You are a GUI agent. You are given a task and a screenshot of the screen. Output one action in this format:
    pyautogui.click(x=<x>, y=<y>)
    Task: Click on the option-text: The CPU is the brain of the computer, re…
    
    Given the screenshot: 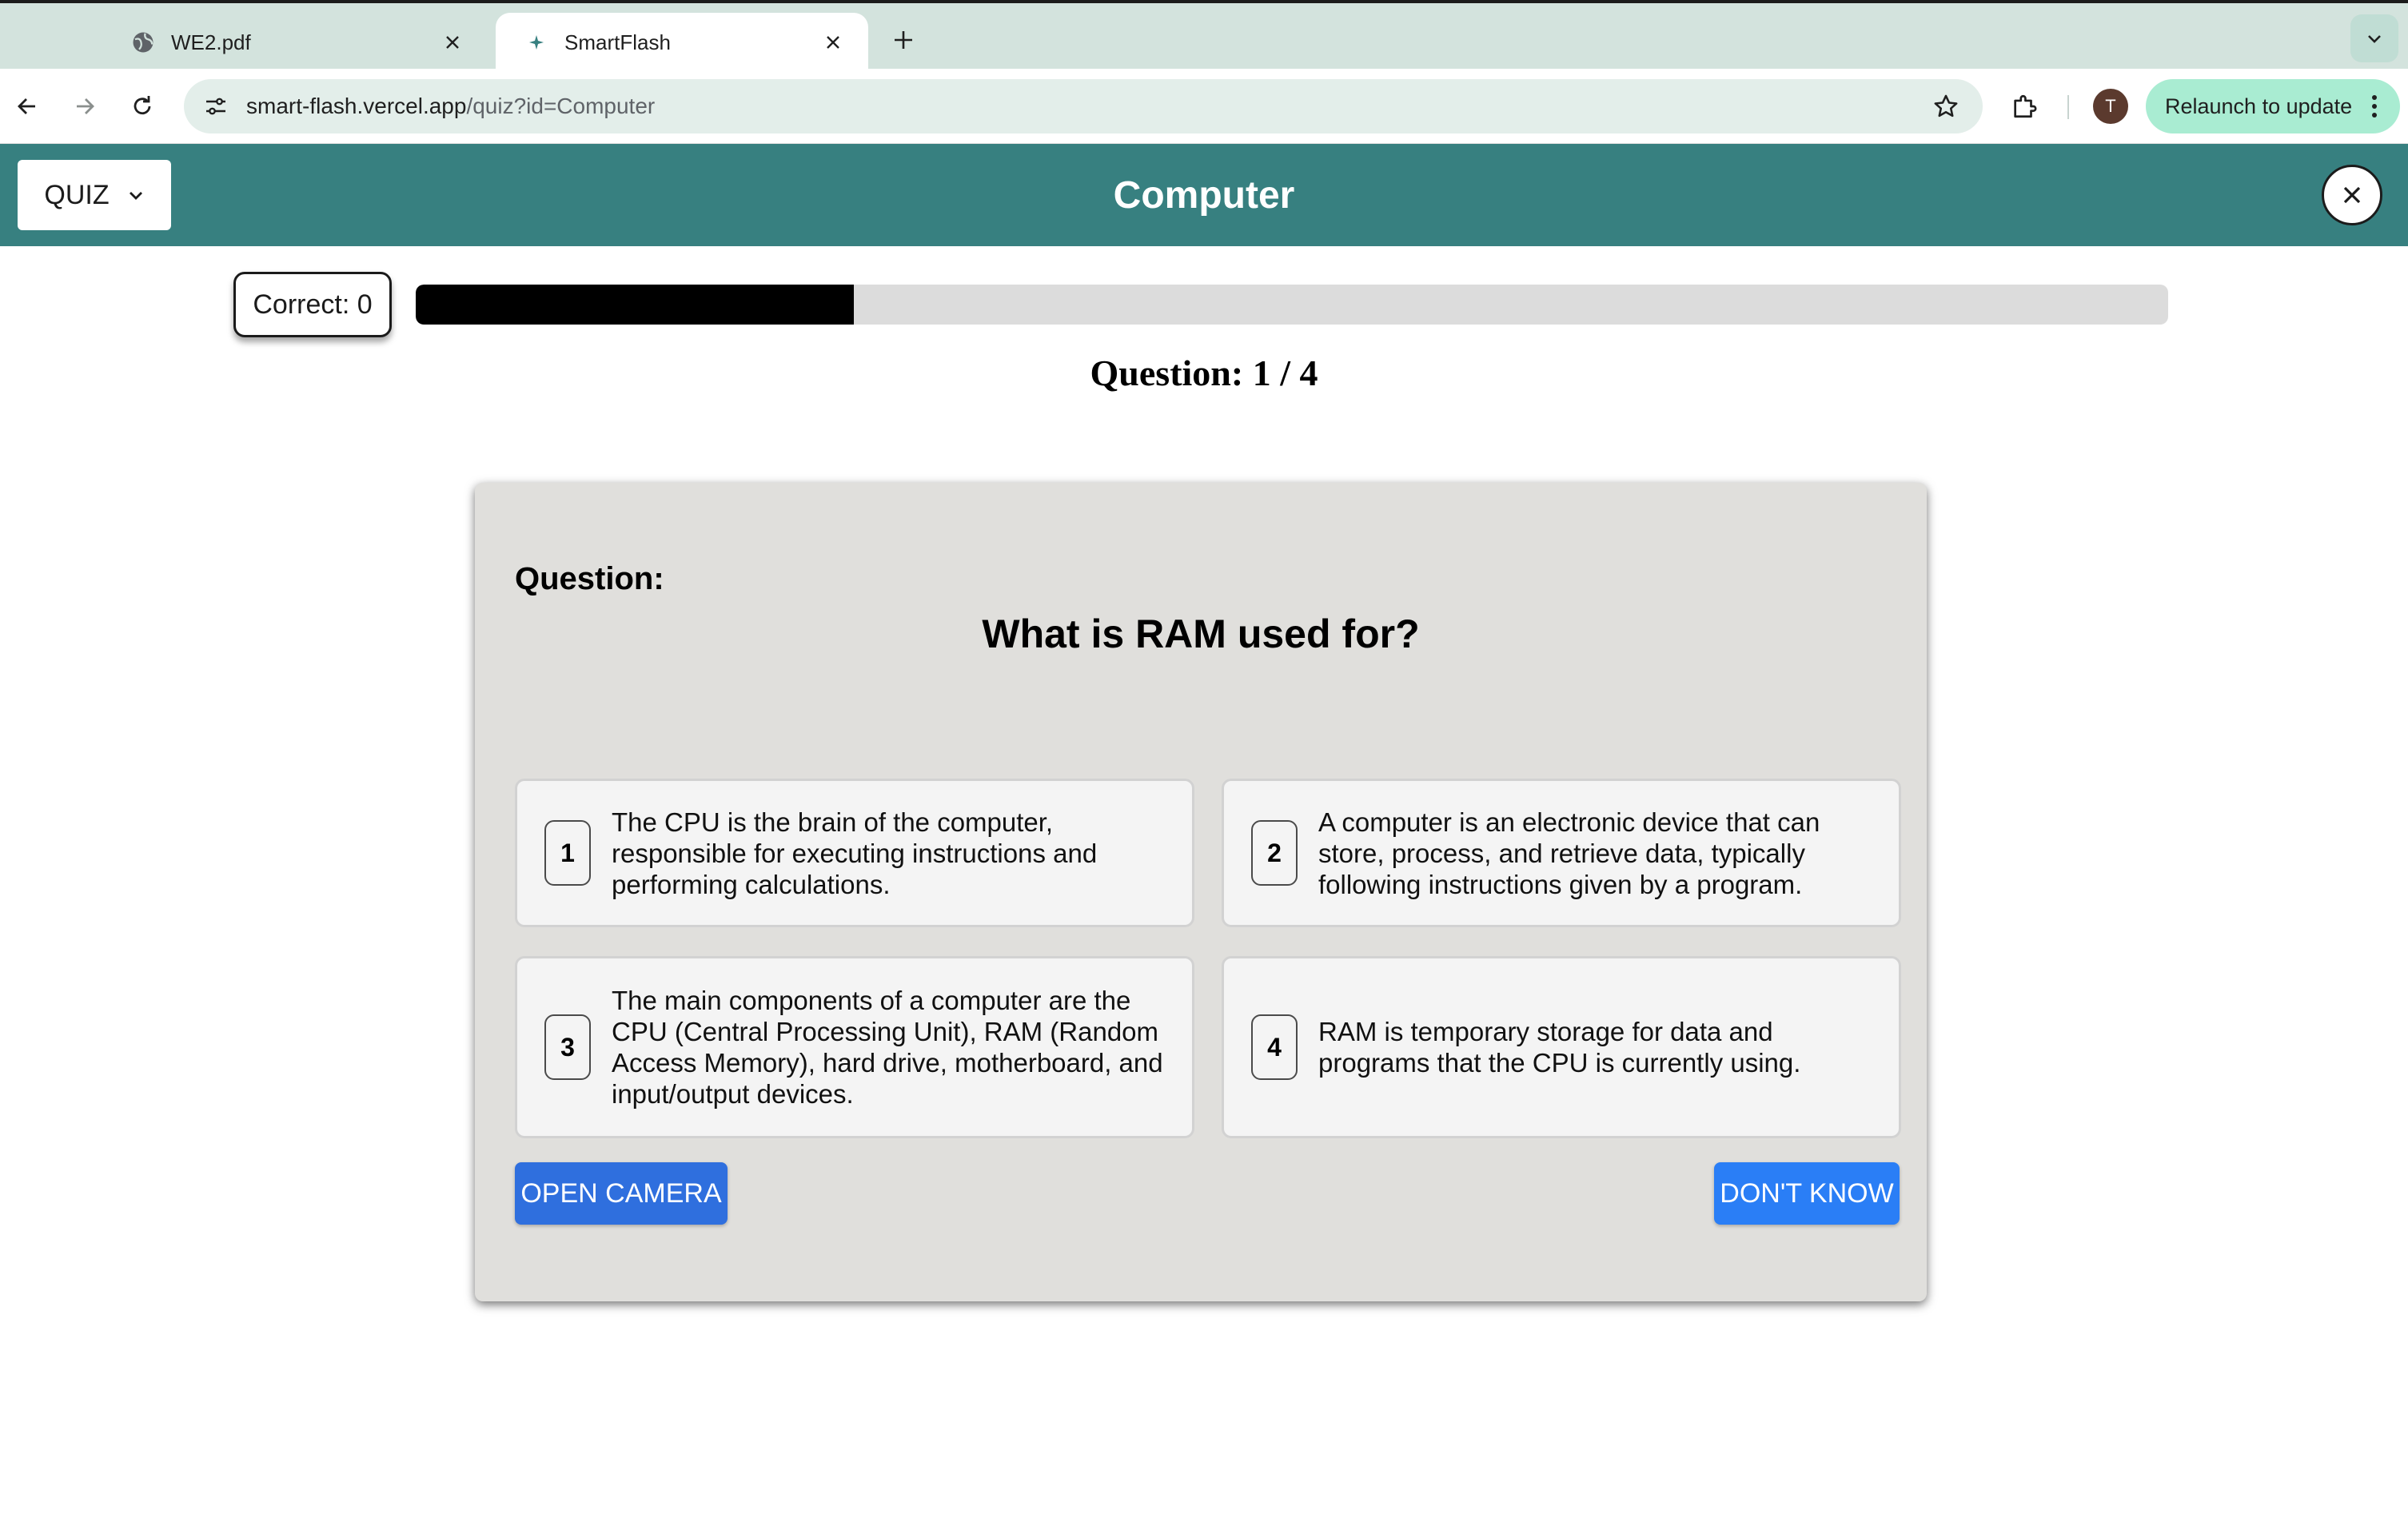 What is the action you would take?
    pyautogui.click(x=855, y=853)
    